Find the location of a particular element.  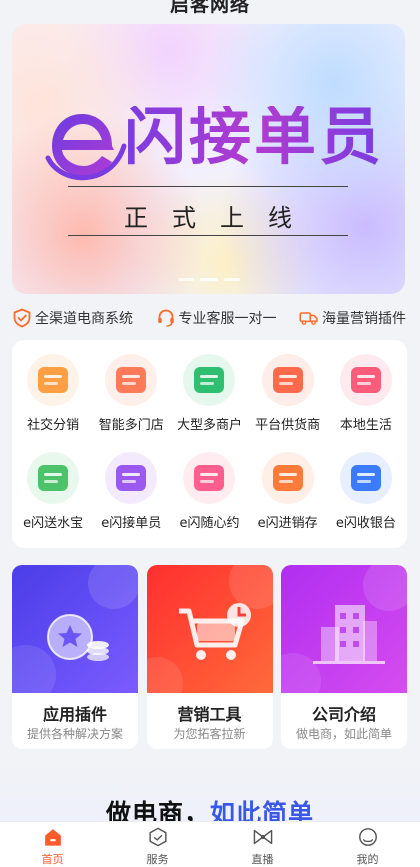

grid-item: 平台供货商 is located at coordinates (288, 401).